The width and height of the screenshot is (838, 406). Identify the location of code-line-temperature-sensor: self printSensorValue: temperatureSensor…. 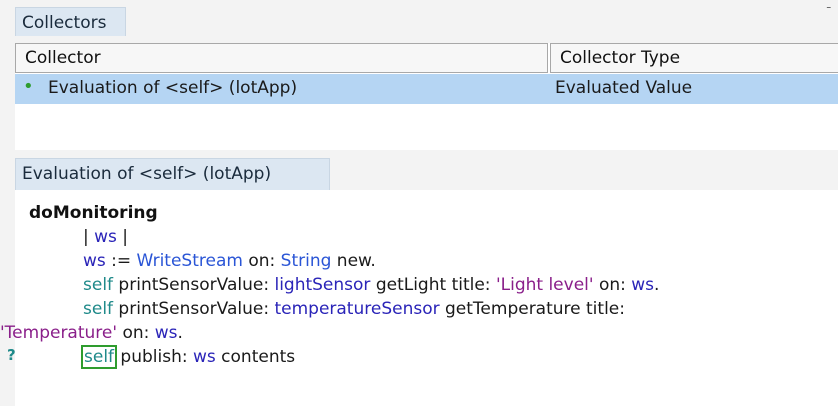
(354, 309).